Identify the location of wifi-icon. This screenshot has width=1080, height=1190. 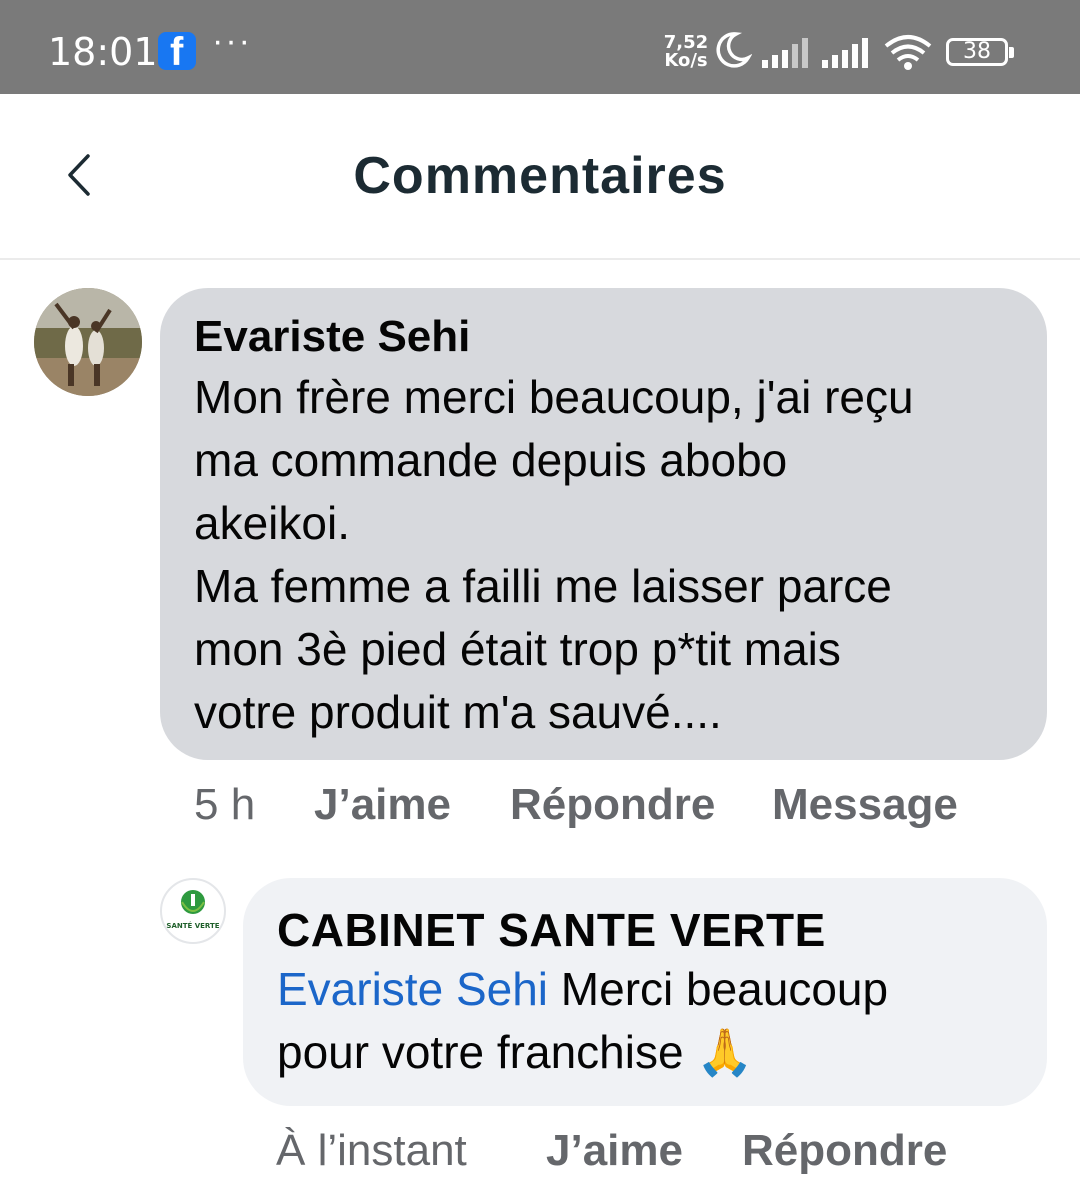
(908, 52).